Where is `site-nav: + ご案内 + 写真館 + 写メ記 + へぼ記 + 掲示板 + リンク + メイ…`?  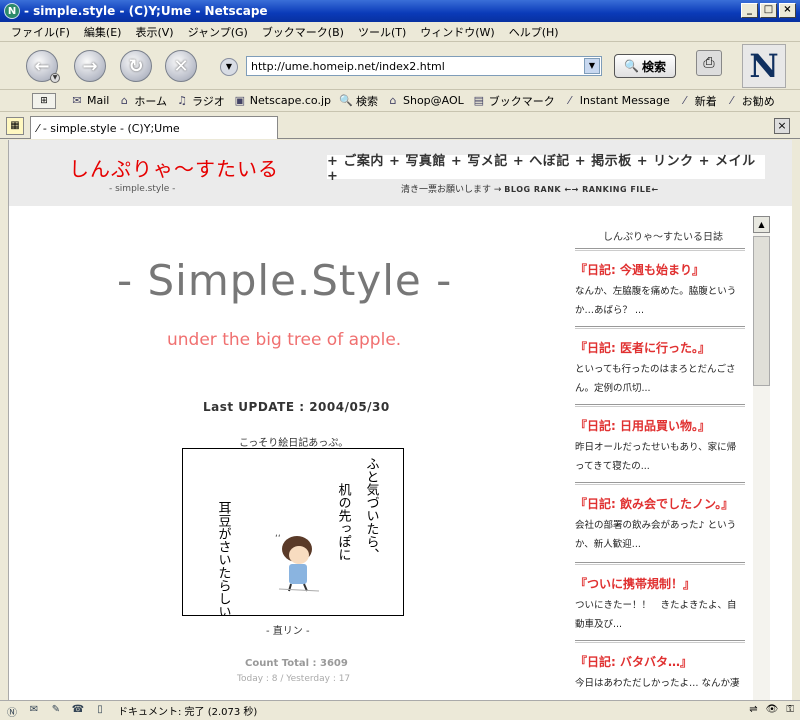
site-nav: + ご案内 + 写真館 + 写メ記 + へぼ記 + 掲示板 + リンク + メイ… is located at coordinates (546, 169).